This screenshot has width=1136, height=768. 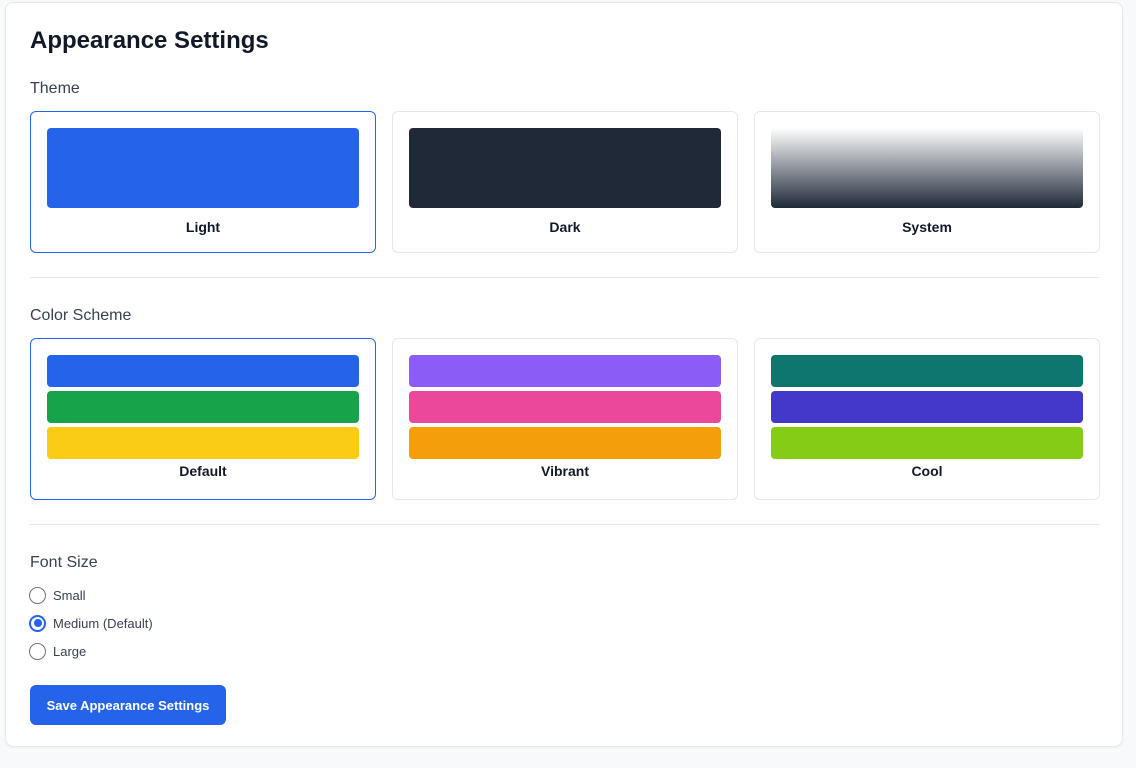 I want to click on save-appearance-button: Save Appearance Settings, so click(x=128, y=705).